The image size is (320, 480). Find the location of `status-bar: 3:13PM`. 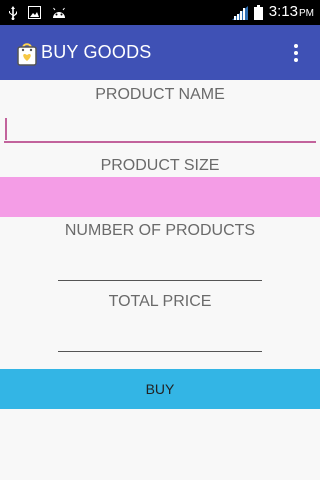

status-bar: 3:13PM is located at coordinates (160, 12).